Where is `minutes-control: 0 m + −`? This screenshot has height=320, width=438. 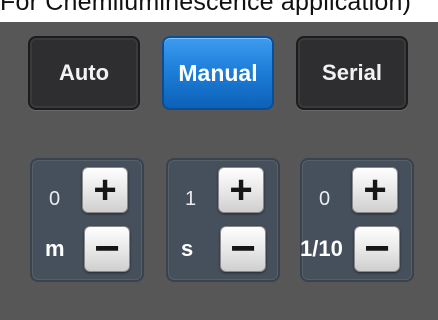
minutes-control: 0 m + − is located at coordinates (87, 220).